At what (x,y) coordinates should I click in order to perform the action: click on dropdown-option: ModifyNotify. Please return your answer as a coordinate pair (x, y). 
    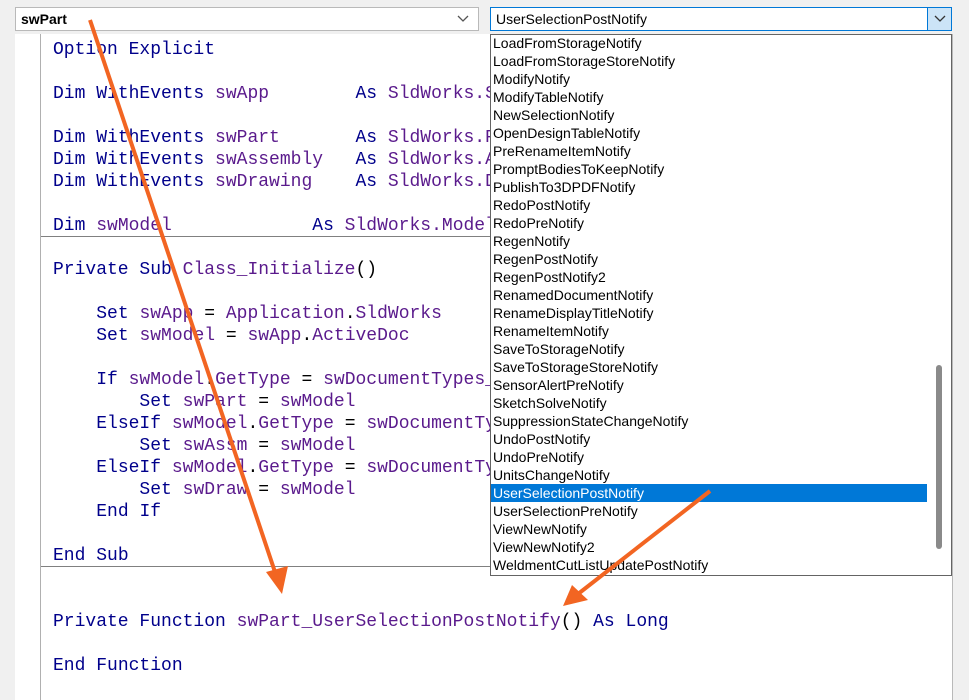
    Looking at the image, I should click on (709, 79).